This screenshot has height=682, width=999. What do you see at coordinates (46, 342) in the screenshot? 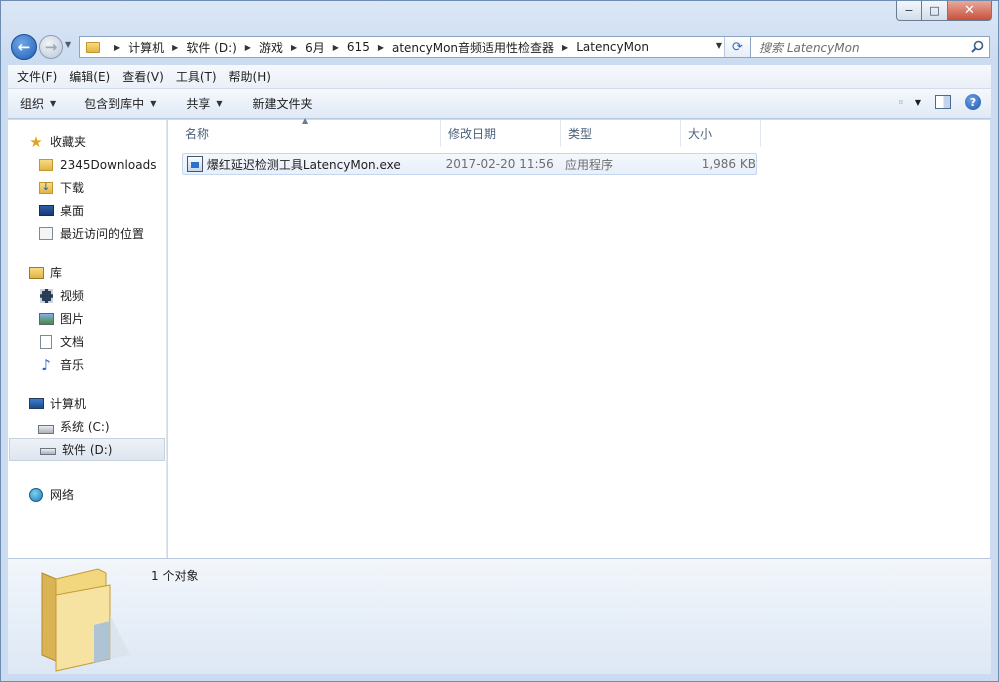
I see `documents-icon` at bounding box center [46, 342].